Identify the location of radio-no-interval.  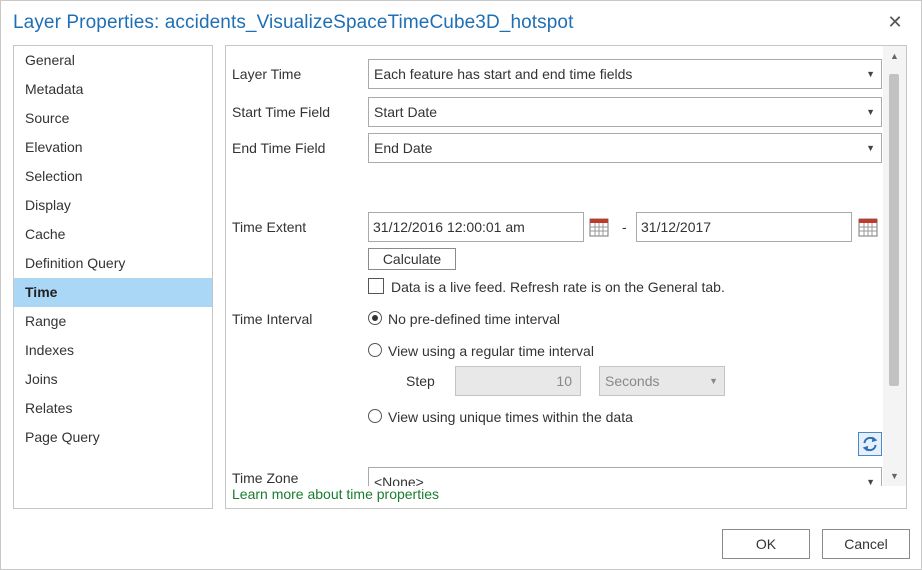
(375, 318).